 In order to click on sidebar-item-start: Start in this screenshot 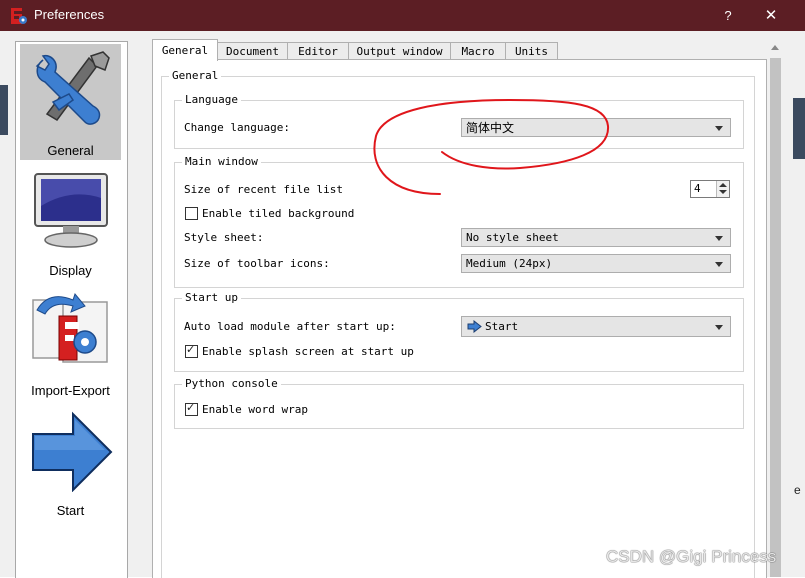, I will do `click(70, 462)`.